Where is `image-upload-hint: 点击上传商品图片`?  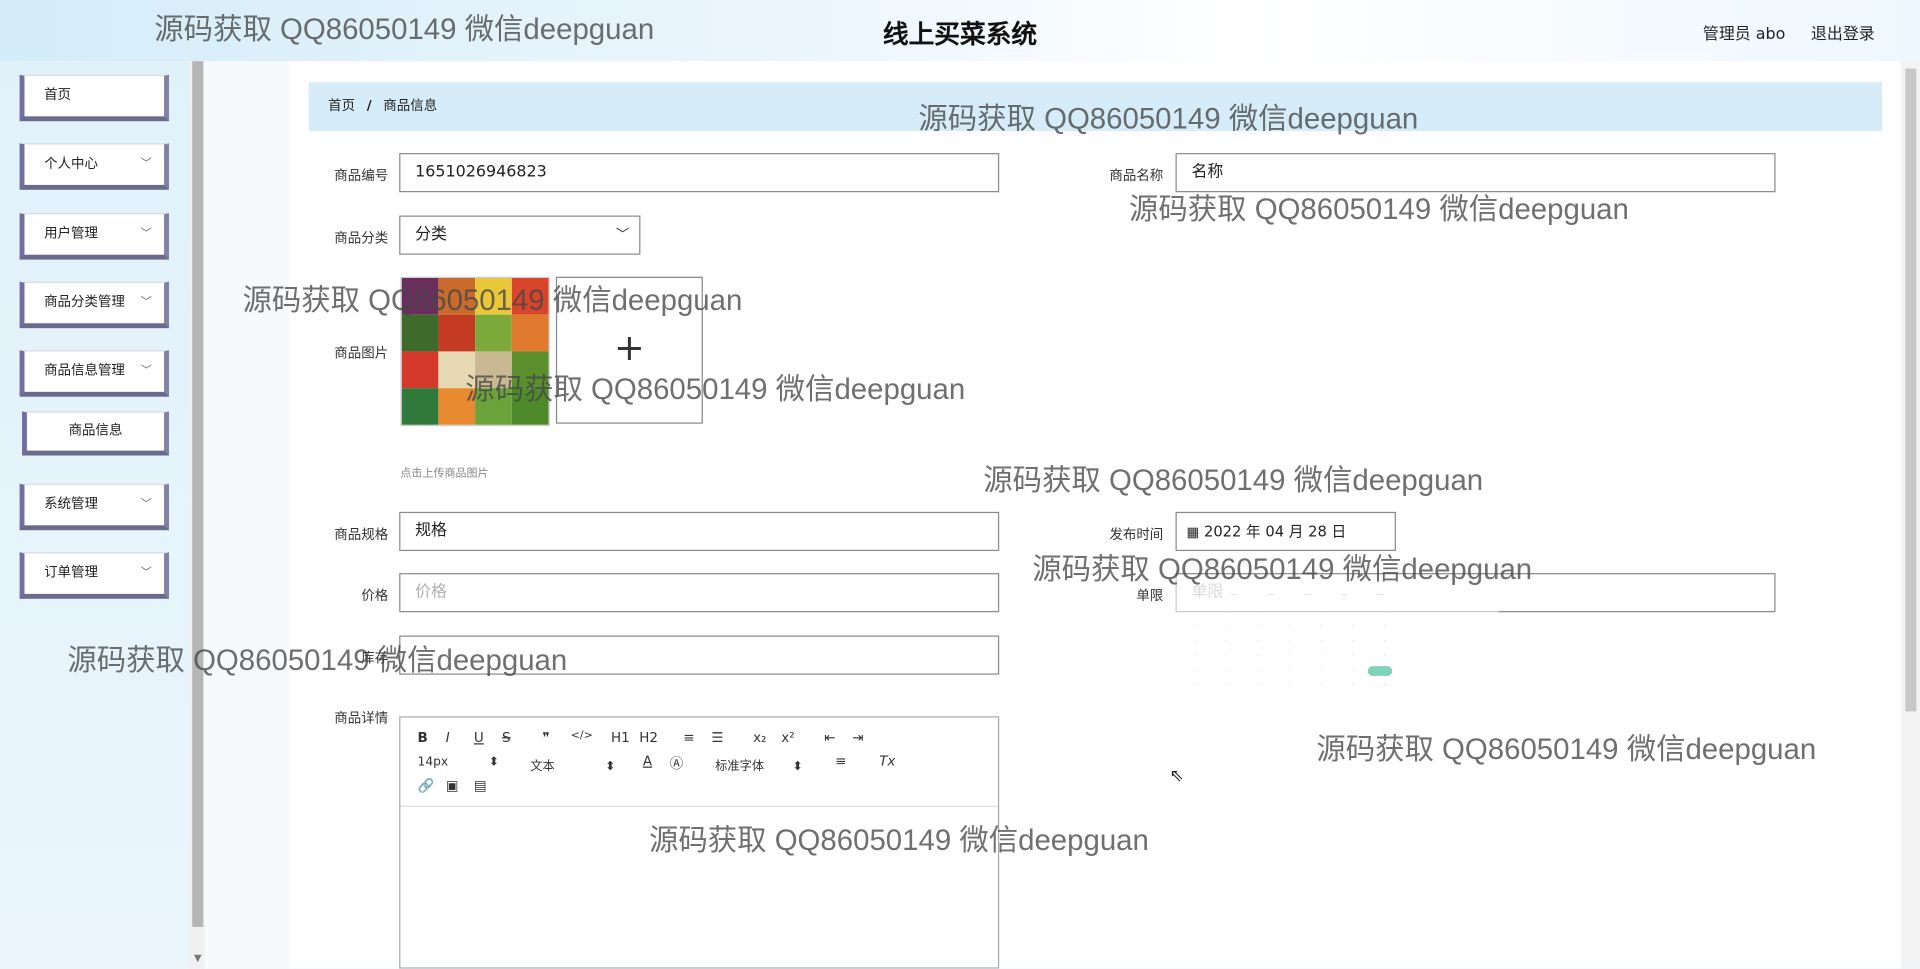 image-upload-hint: 点击上传商品图片 is located at coordinates (444, 474).